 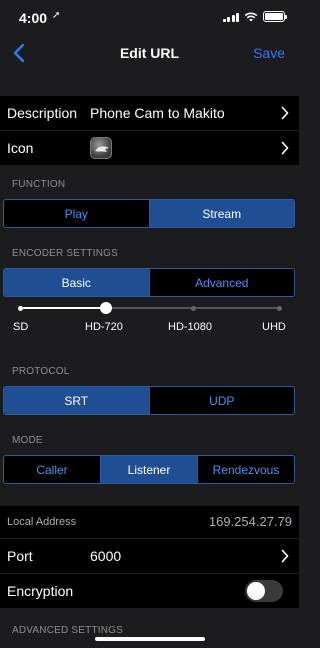 What do you see at coordinates (52, 469) in the screenshot?
I see `segment-caller: Caller` at bounding box center [52, 469].